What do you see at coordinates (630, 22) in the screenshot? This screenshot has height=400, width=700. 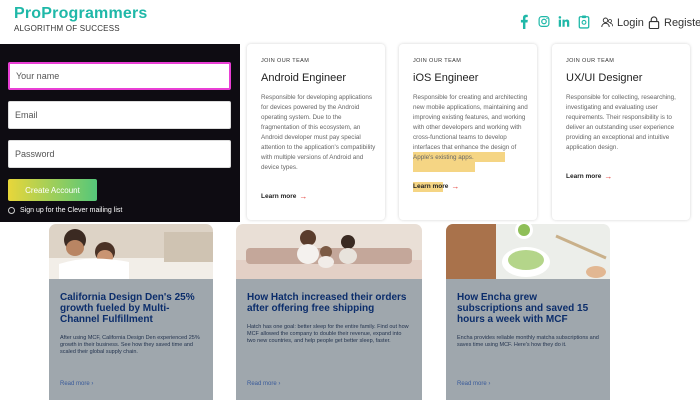 I see `login-label: Login` at bounding box center [630, 22].